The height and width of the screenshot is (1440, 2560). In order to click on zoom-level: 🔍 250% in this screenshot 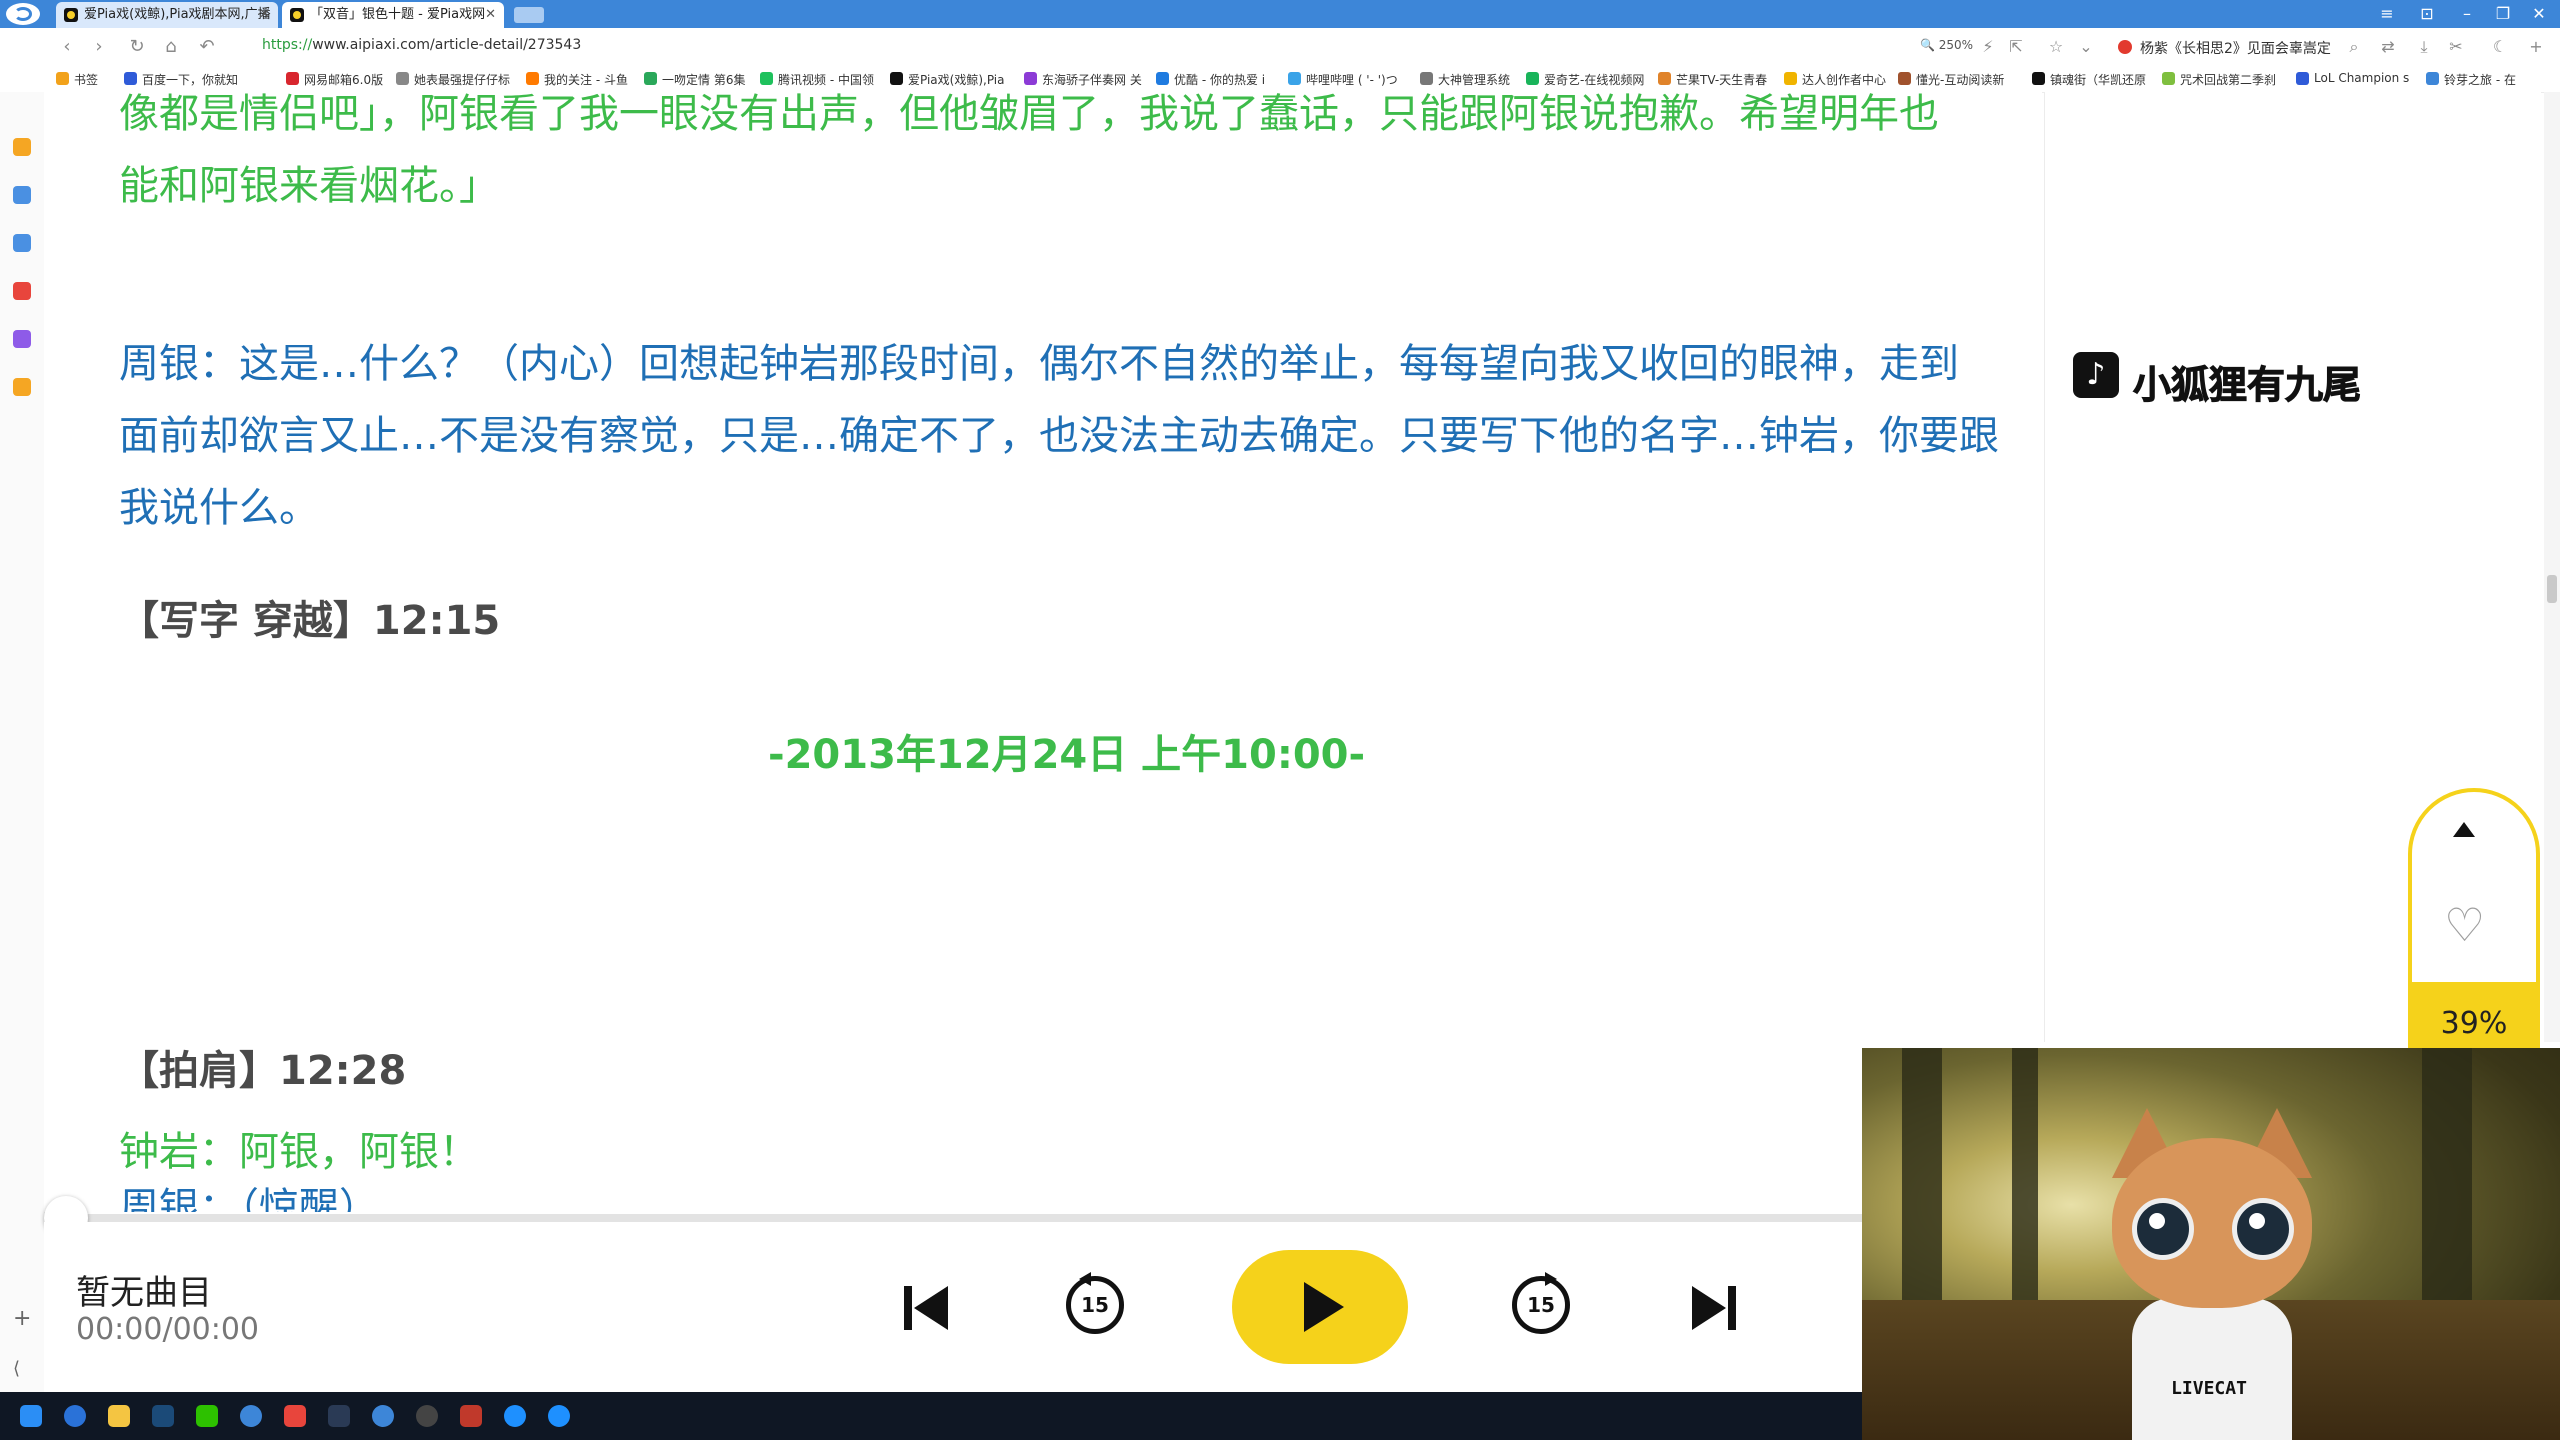, I will do `click(1946, 45)`.